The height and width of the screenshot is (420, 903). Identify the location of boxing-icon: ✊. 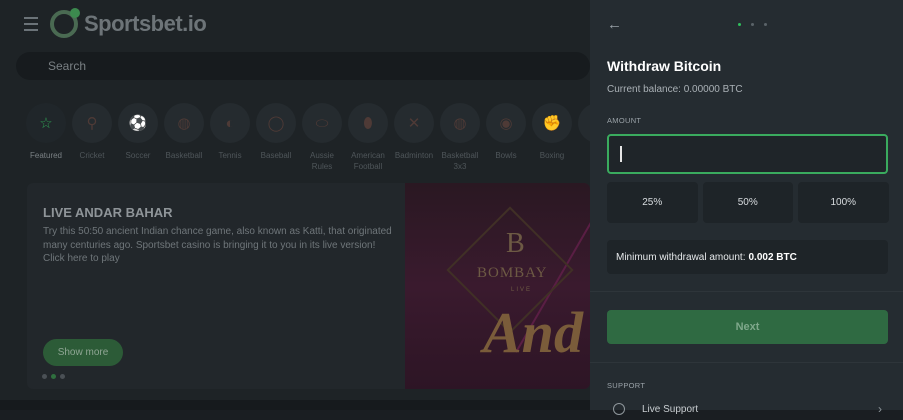
(552, 123).